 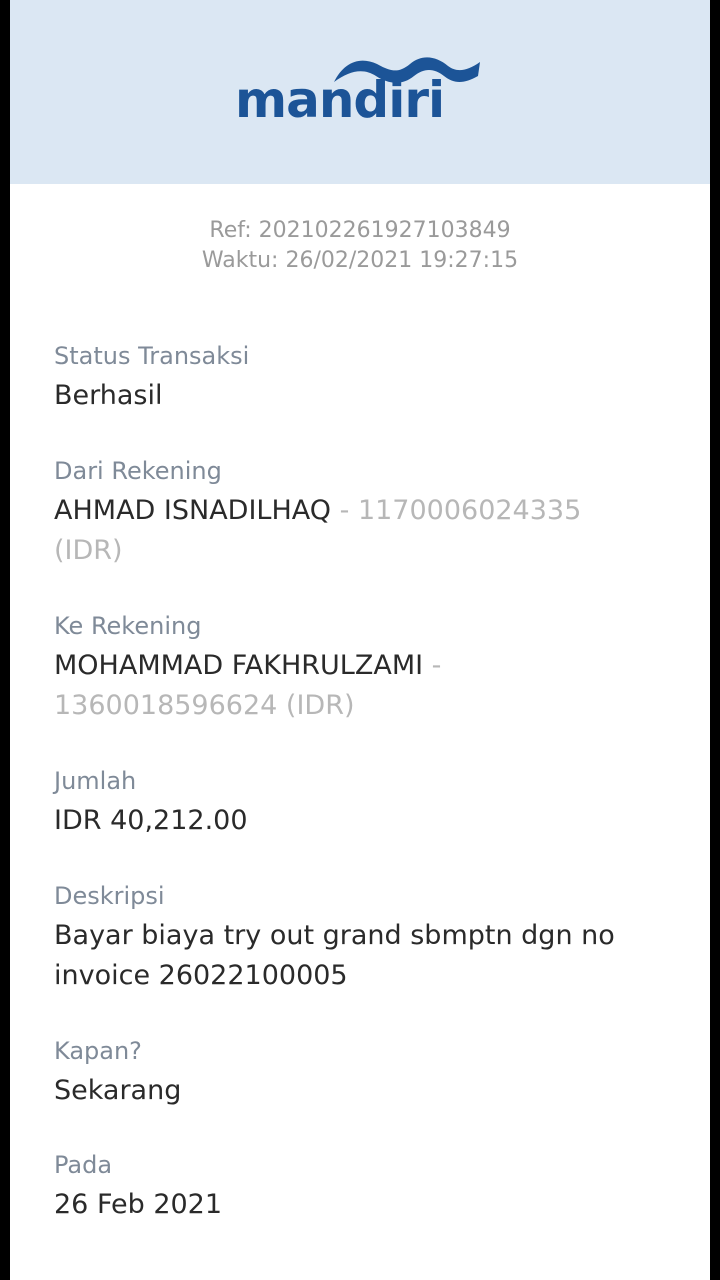 What do you see at coordinates (83, 1165) in the screenshot?
I see `date-label: Pada` at bounding box center [83, 1165].